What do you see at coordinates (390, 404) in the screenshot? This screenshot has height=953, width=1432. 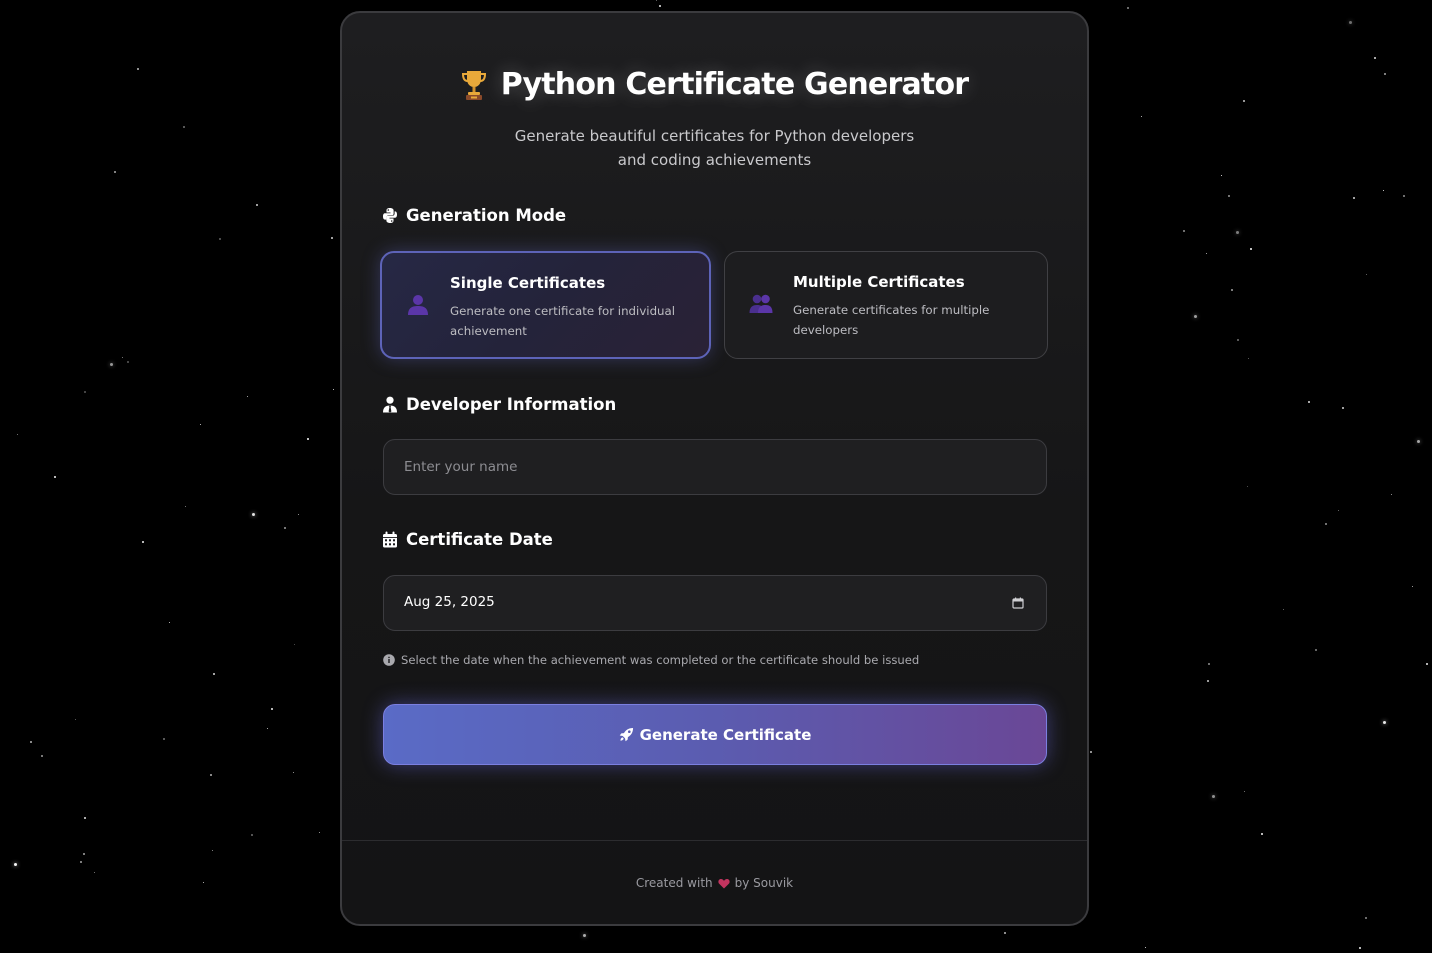 I see `user-tie-icon` at bounding box center [390, 404].